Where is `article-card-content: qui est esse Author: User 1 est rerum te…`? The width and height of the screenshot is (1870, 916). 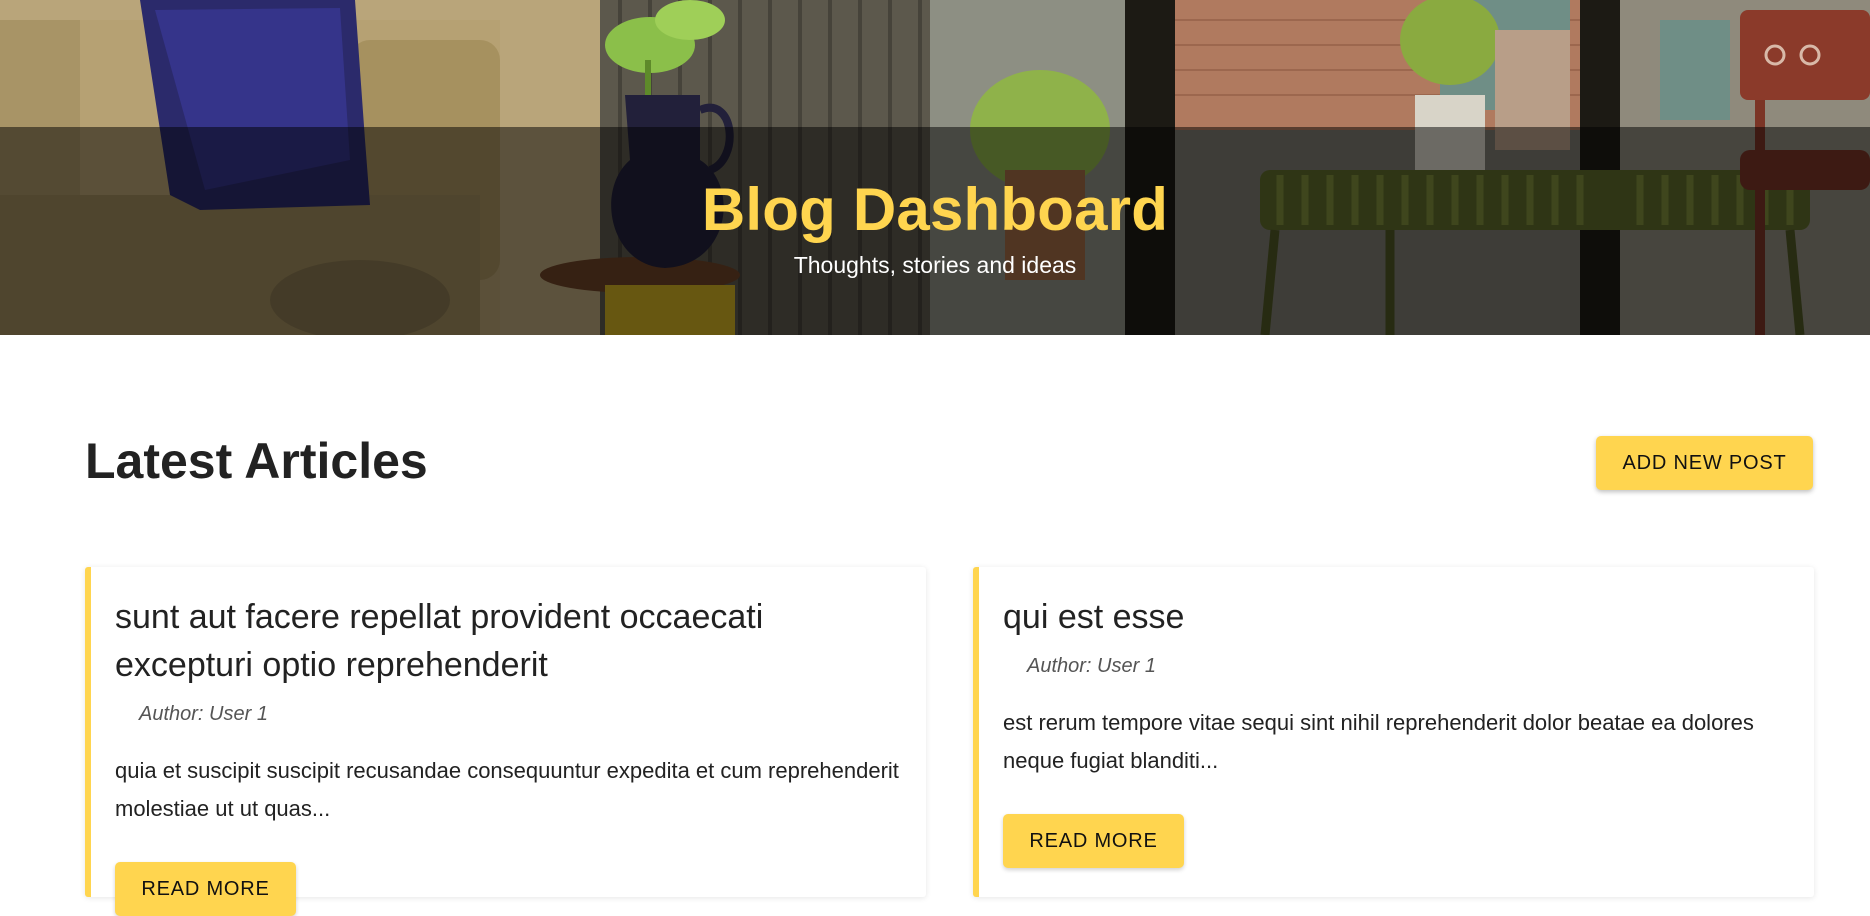 article-card-content: qui est esse Author: User 1 est rerum te… is located at coordinates (1398, 730).